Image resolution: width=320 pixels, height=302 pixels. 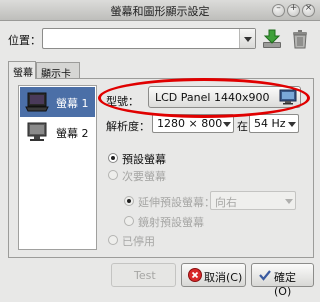 What do you see at coordinates (160, 10) in the screenshot?
I see `title-bar: 螢幕和圖形顯示設定 – + ×` at bounding box center [160, 10].